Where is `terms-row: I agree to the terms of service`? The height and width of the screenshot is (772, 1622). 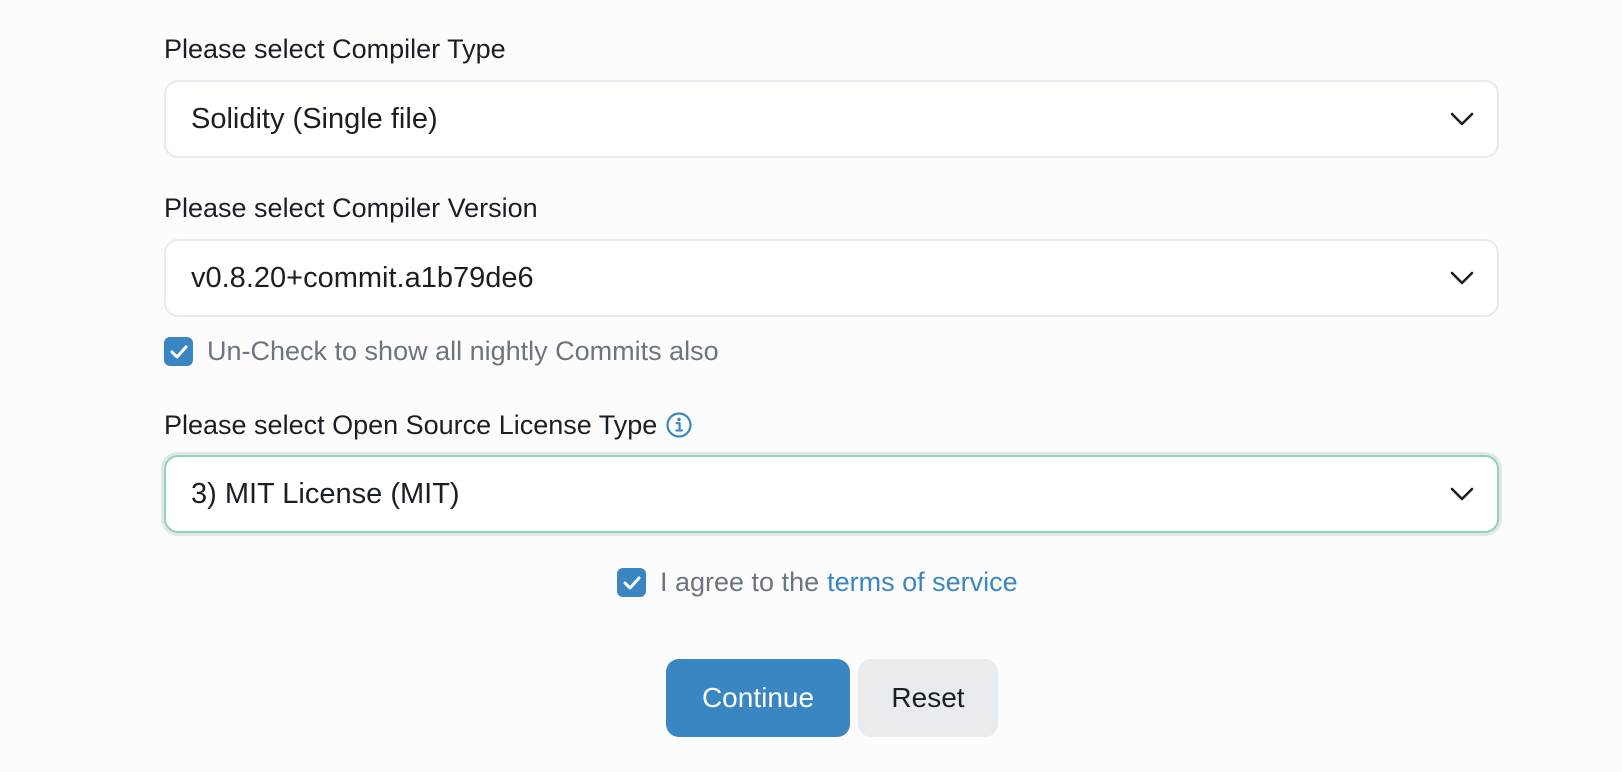
terms-row: I agree to the terms of service is located at coordinates (817, 582).